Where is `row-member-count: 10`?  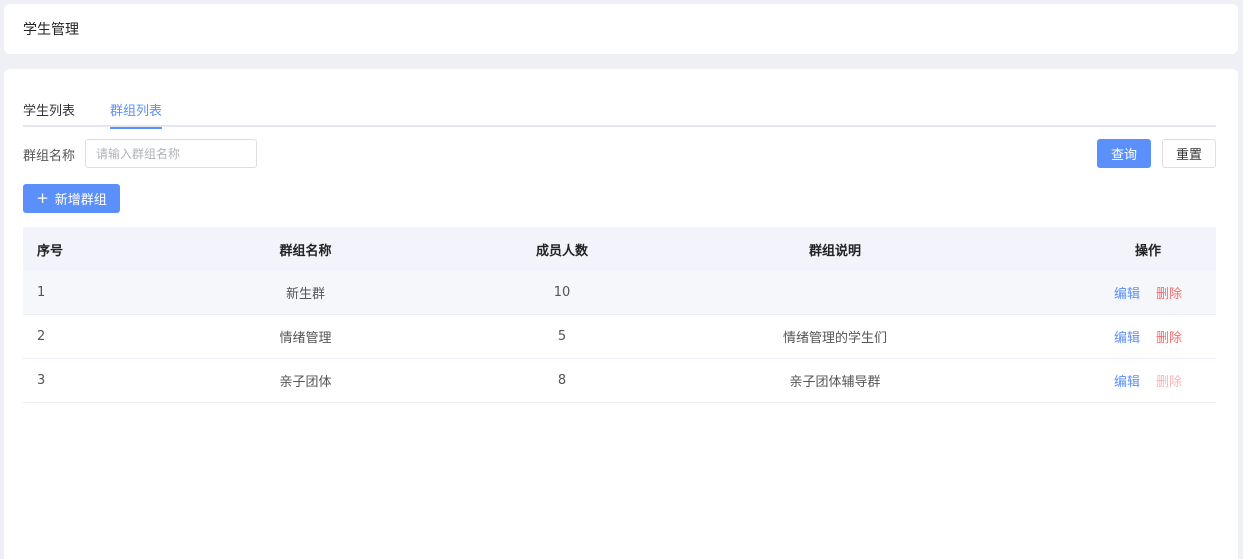 row-member-count: 10 is located at coordinates (562, 292).